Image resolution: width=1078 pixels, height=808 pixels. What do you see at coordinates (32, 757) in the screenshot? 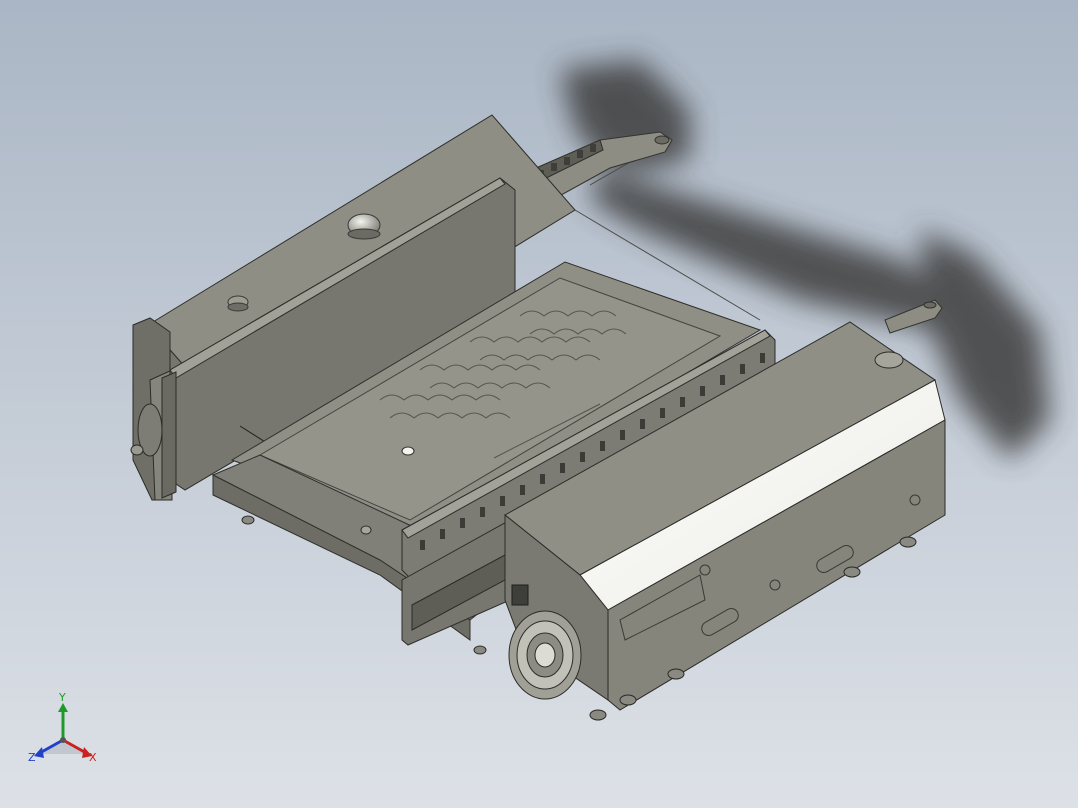
I see `axis-z-label: Z` at bounding box center [32, 757].